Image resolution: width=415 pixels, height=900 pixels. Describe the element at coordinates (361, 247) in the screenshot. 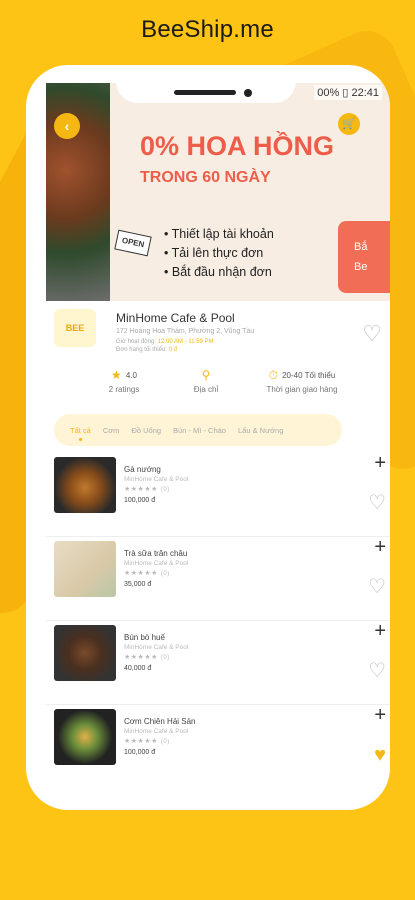

I see `banner-cta-line: Bắ` at that location.